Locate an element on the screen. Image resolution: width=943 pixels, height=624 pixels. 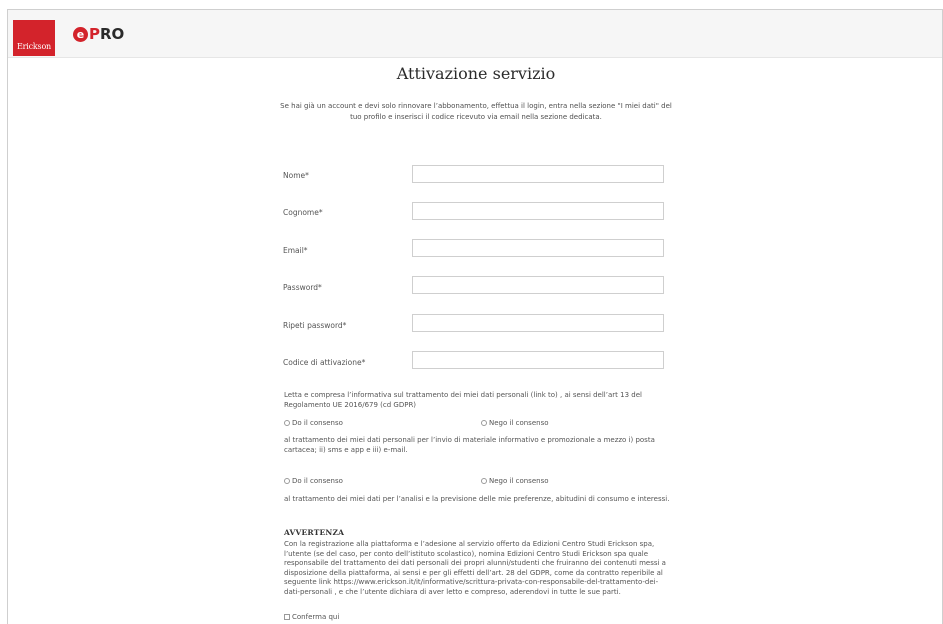
consent2-yes-label: Do il consenso is located at coordinates (317, 481).